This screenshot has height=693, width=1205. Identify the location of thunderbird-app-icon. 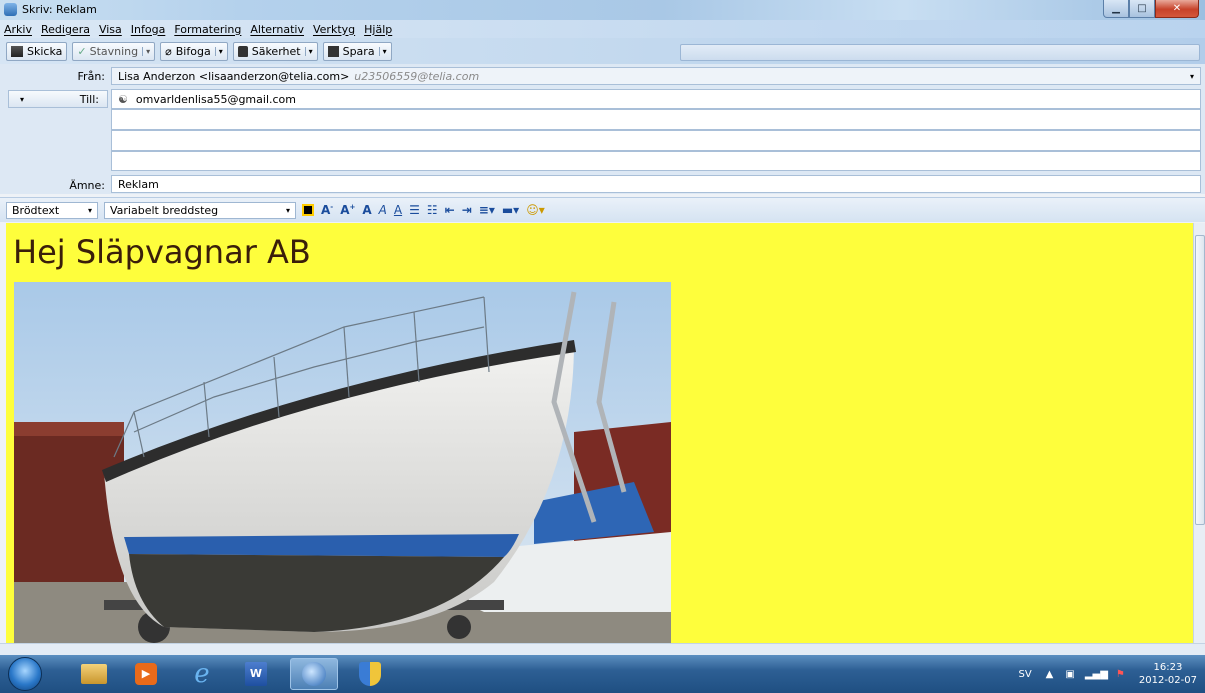
(10, 9).